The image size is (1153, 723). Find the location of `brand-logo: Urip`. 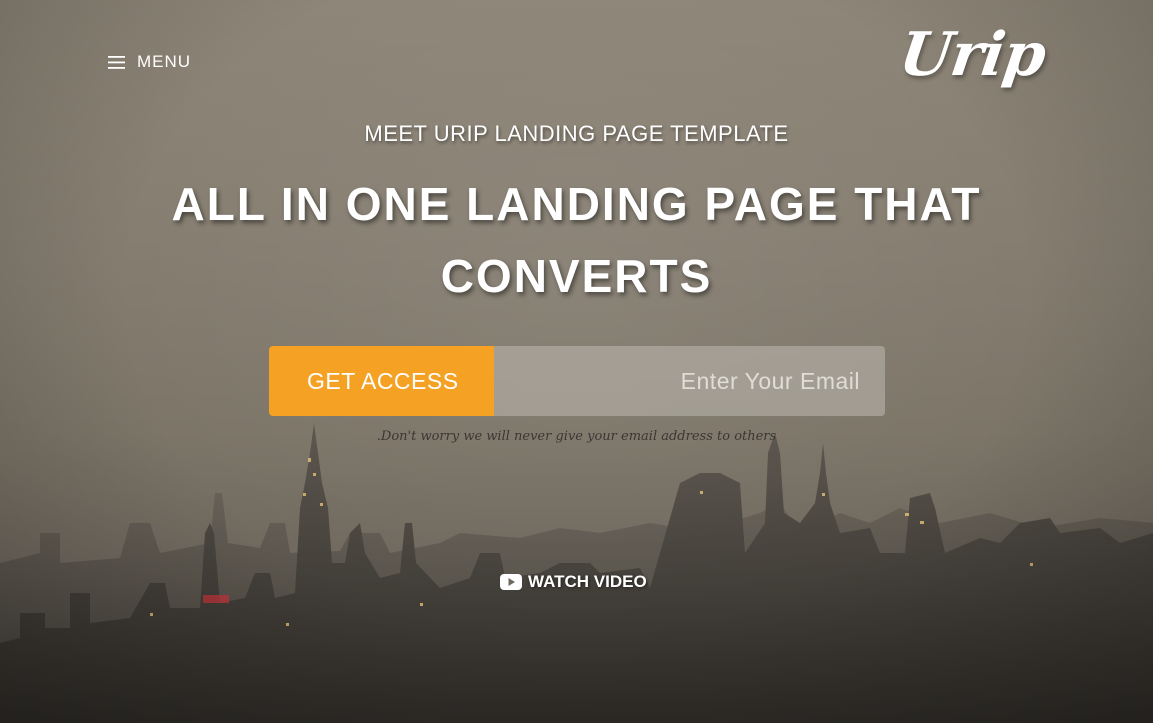

brand-logo: Urip is located at coordinates (972, 55).